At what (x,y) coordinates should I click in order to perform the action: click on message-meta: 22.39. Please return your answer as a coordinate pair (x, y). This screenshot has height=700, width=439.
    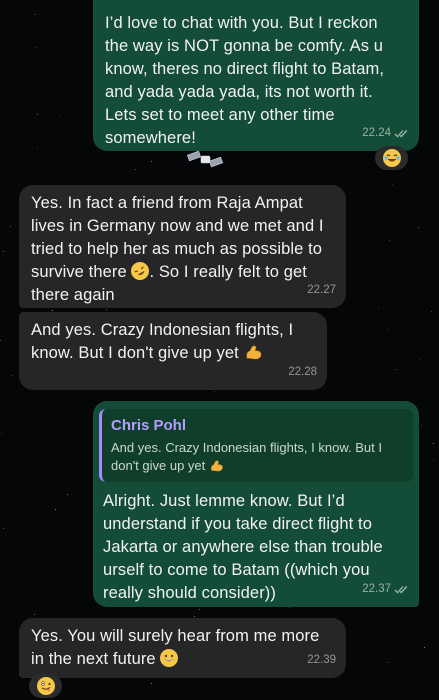
    Looking at the image, I should click on (321, 660).